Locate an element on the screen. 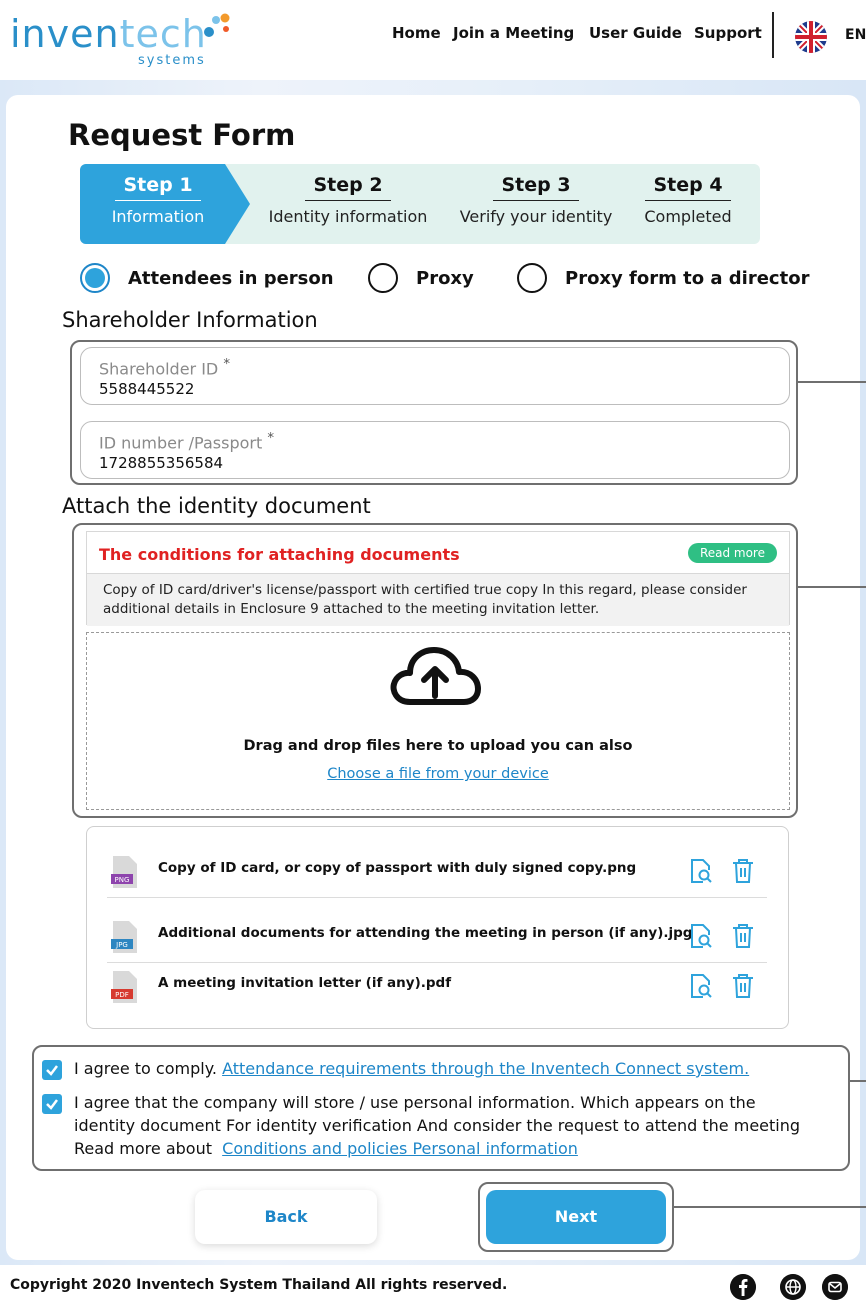 The image size is (866, 1307). svg-text: PNG is located at coordinates (122, 880).